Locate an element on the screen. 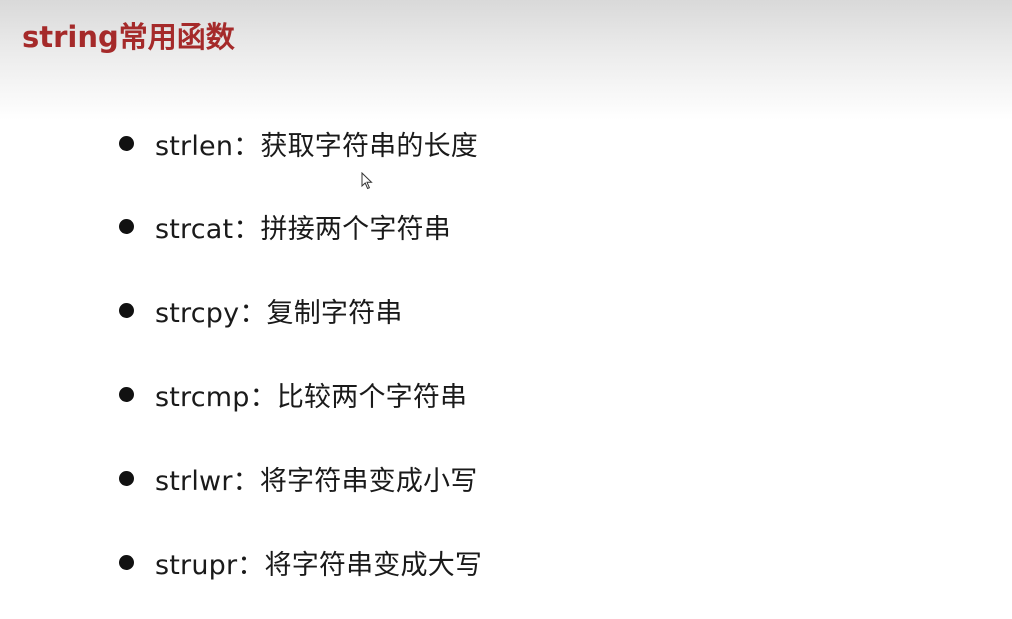 The height and width of the screenshot is (619, 1012). list-item-text: strcmp：比较两个字符串 is located at coordinates (311, 397).